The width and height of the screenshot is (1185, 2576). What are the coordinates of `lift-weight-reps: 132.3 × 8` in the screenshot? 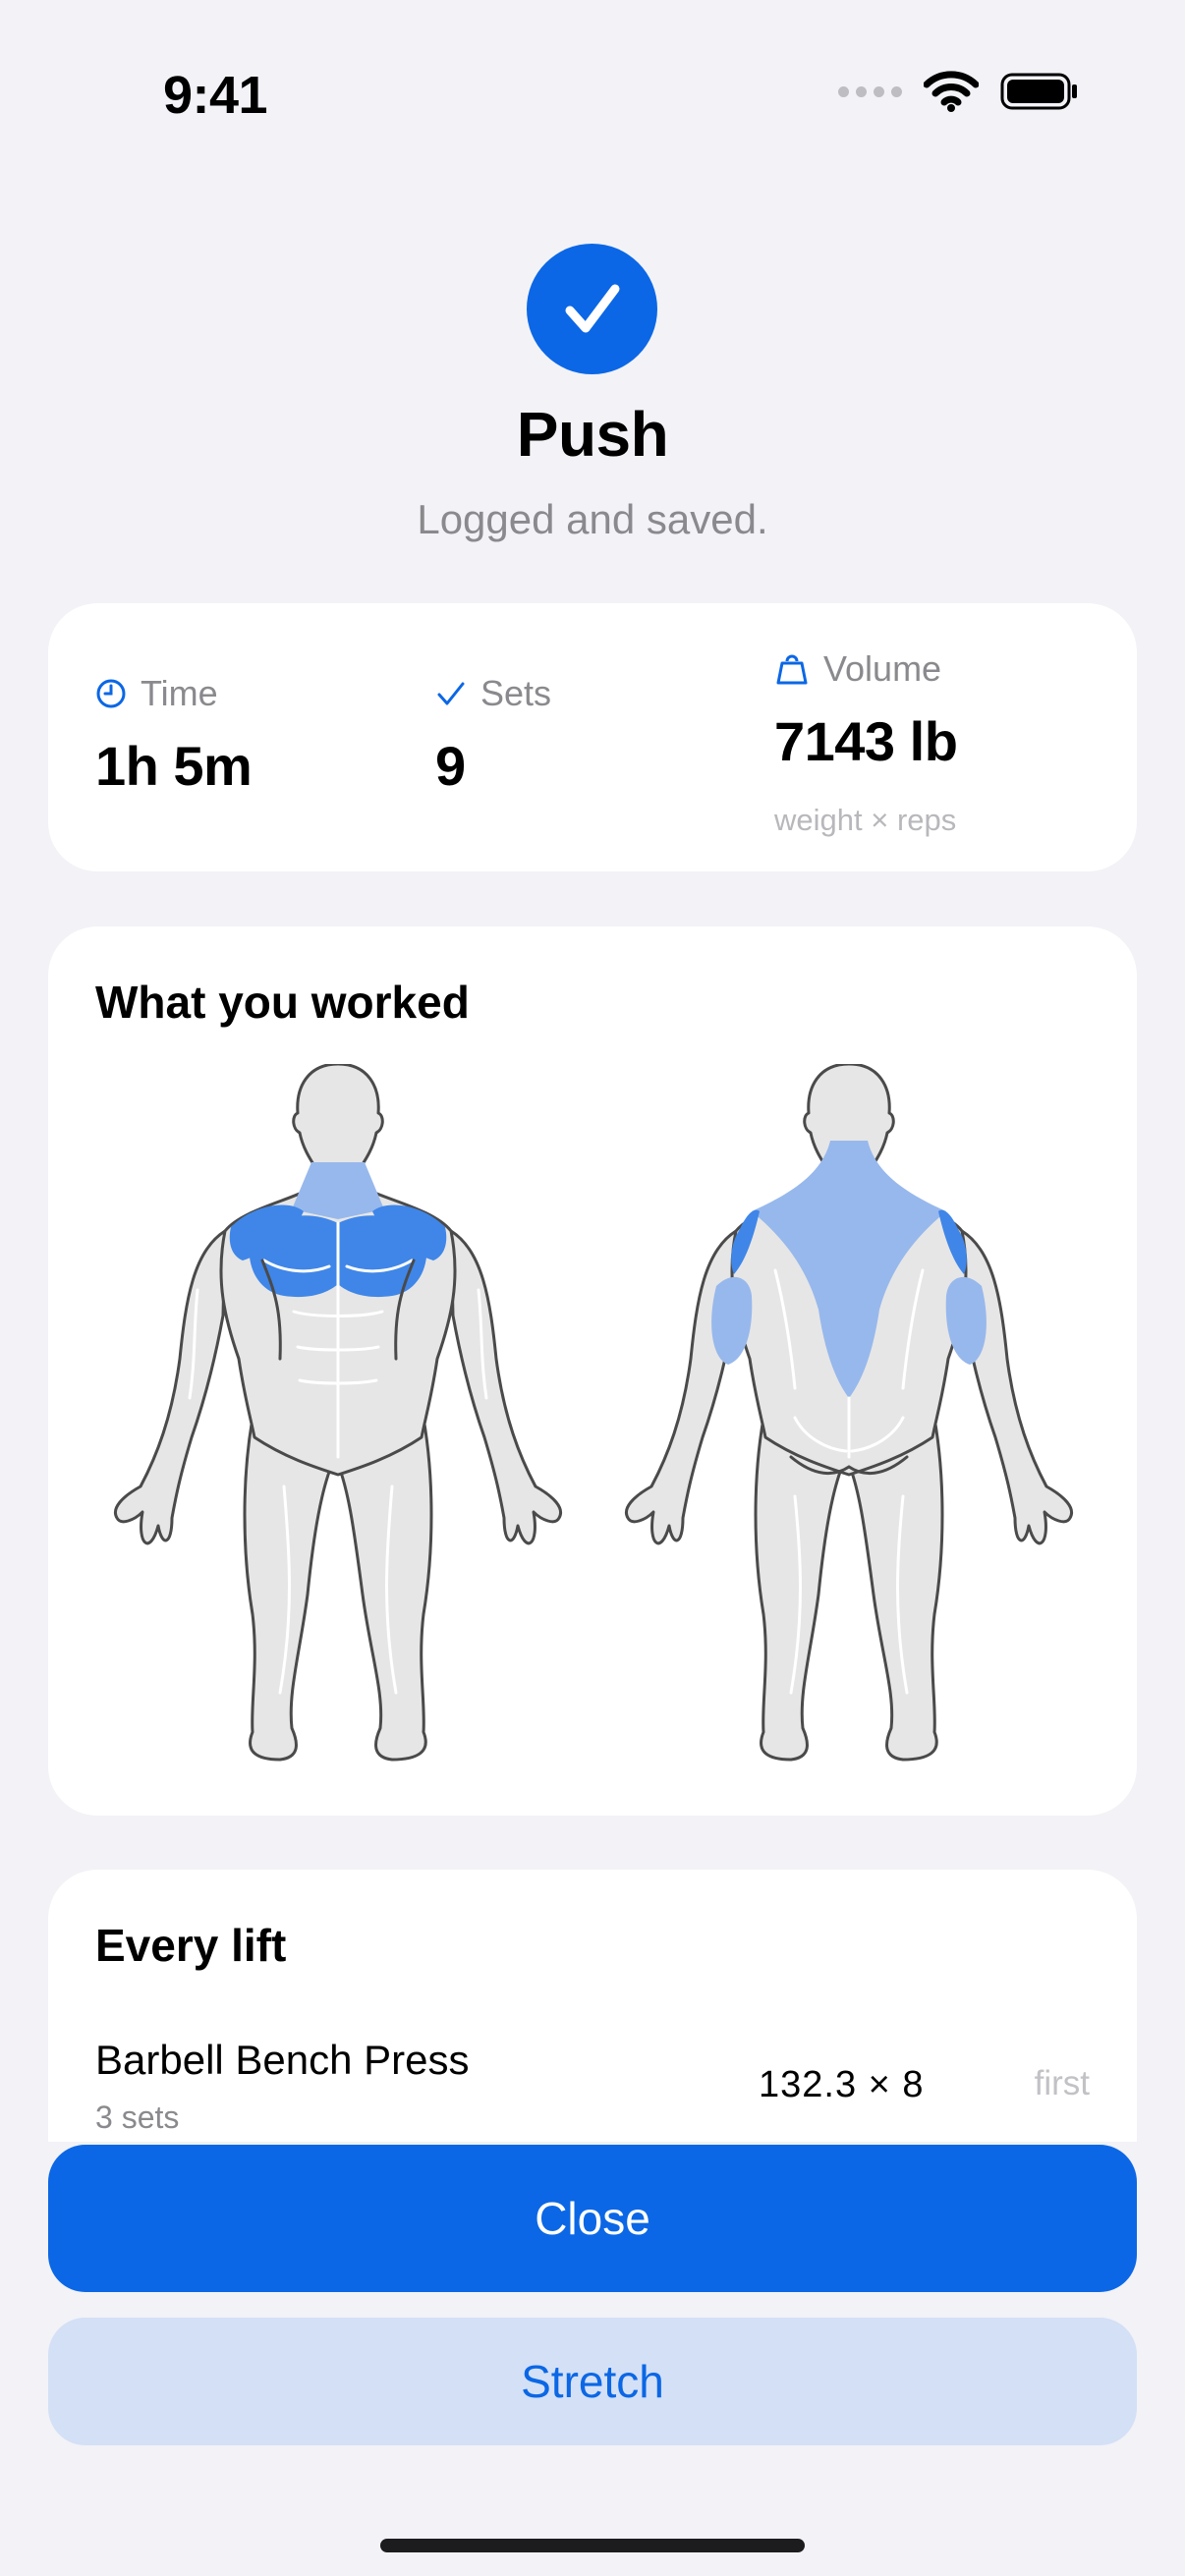 It's located at (842, 2084).